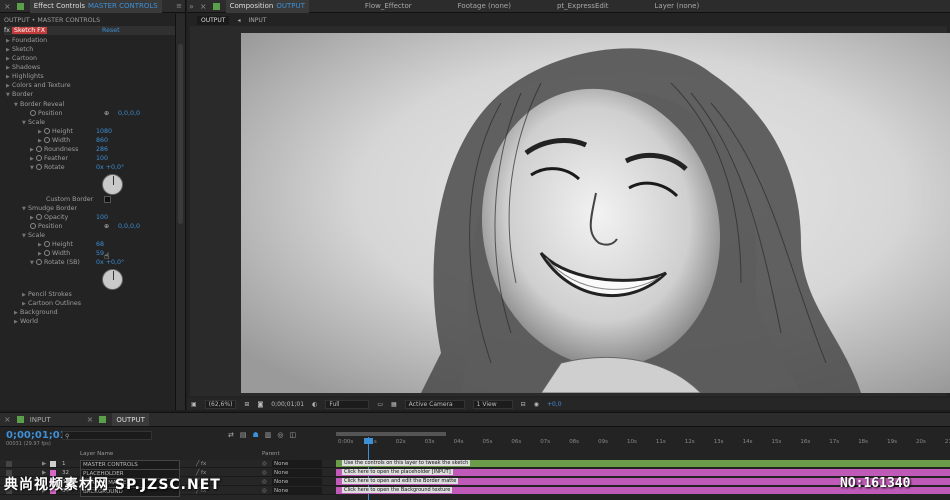 The height and width of the screenshot is (500, 950). I want to click on comp-flowchart-icon: ⇄, so click(231, 435).